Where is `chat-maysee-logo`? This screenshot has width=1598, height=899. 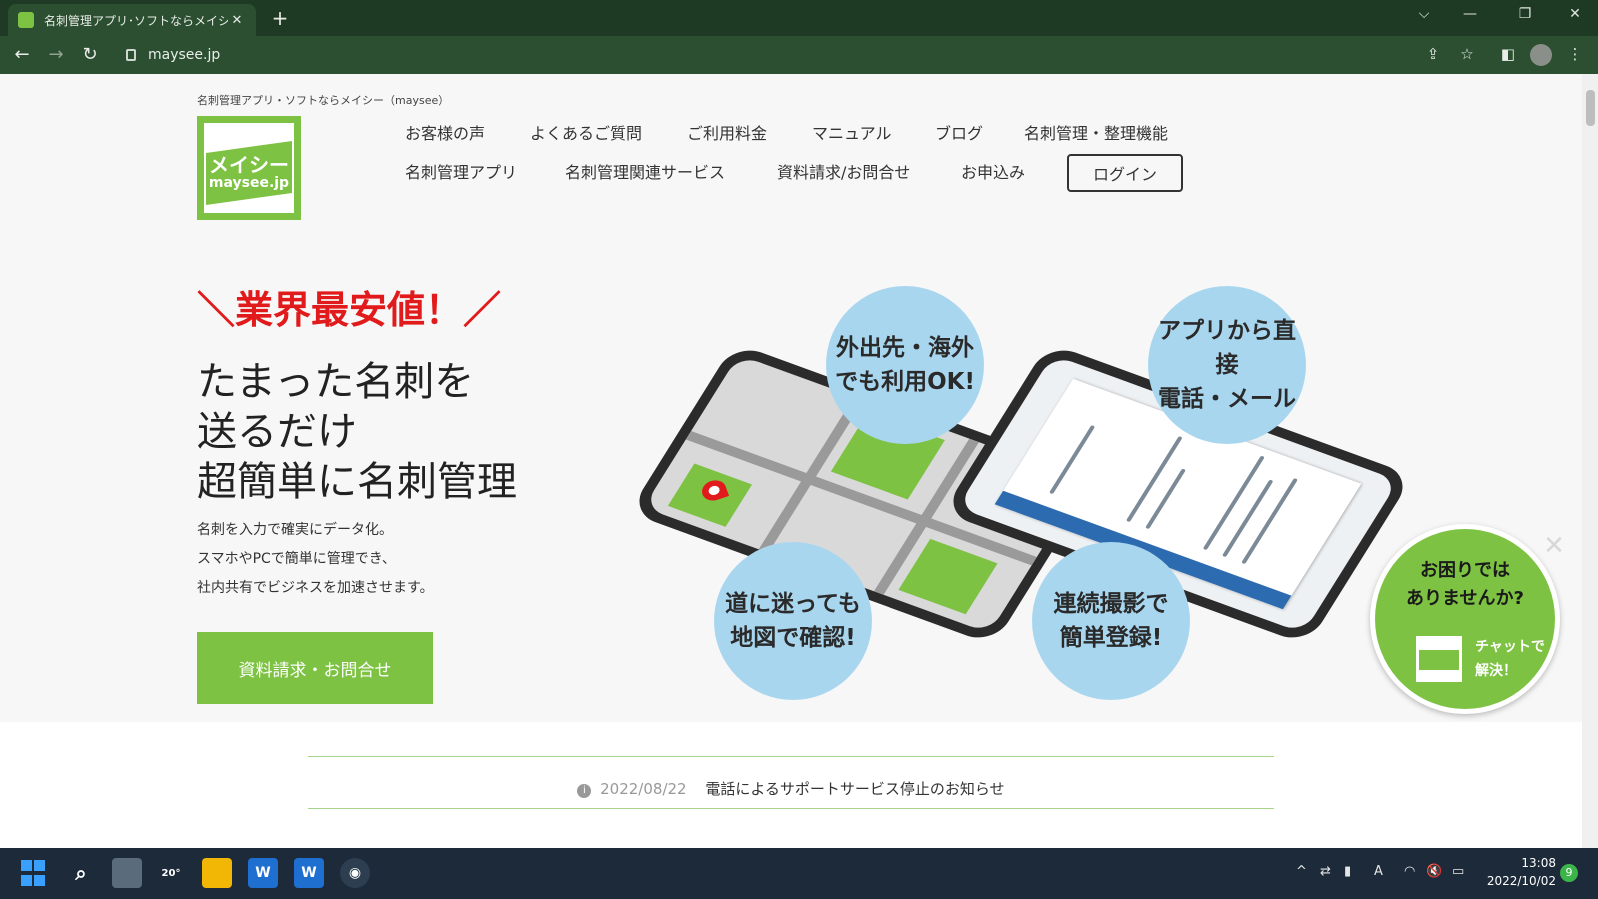 chat-maysee-logo is located at coordinates (1439, 659).